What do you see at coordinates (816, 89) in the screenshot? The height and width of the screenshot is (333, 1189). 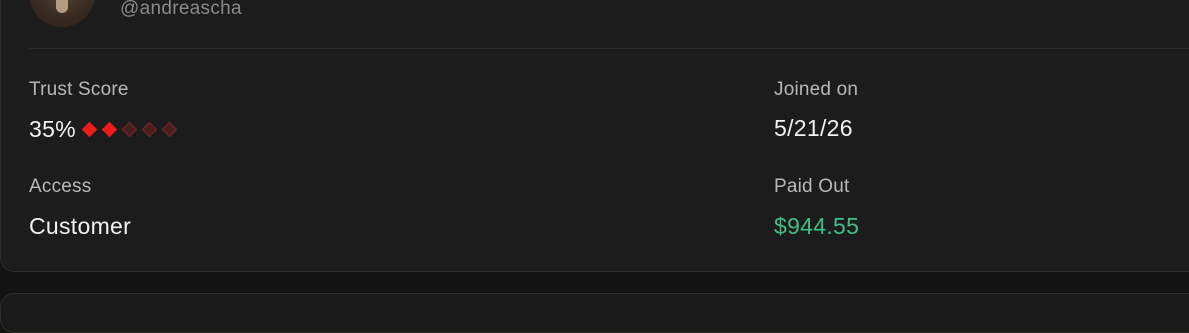 I see `joined-on-label: Joined on` at bounding box center [816, 89].